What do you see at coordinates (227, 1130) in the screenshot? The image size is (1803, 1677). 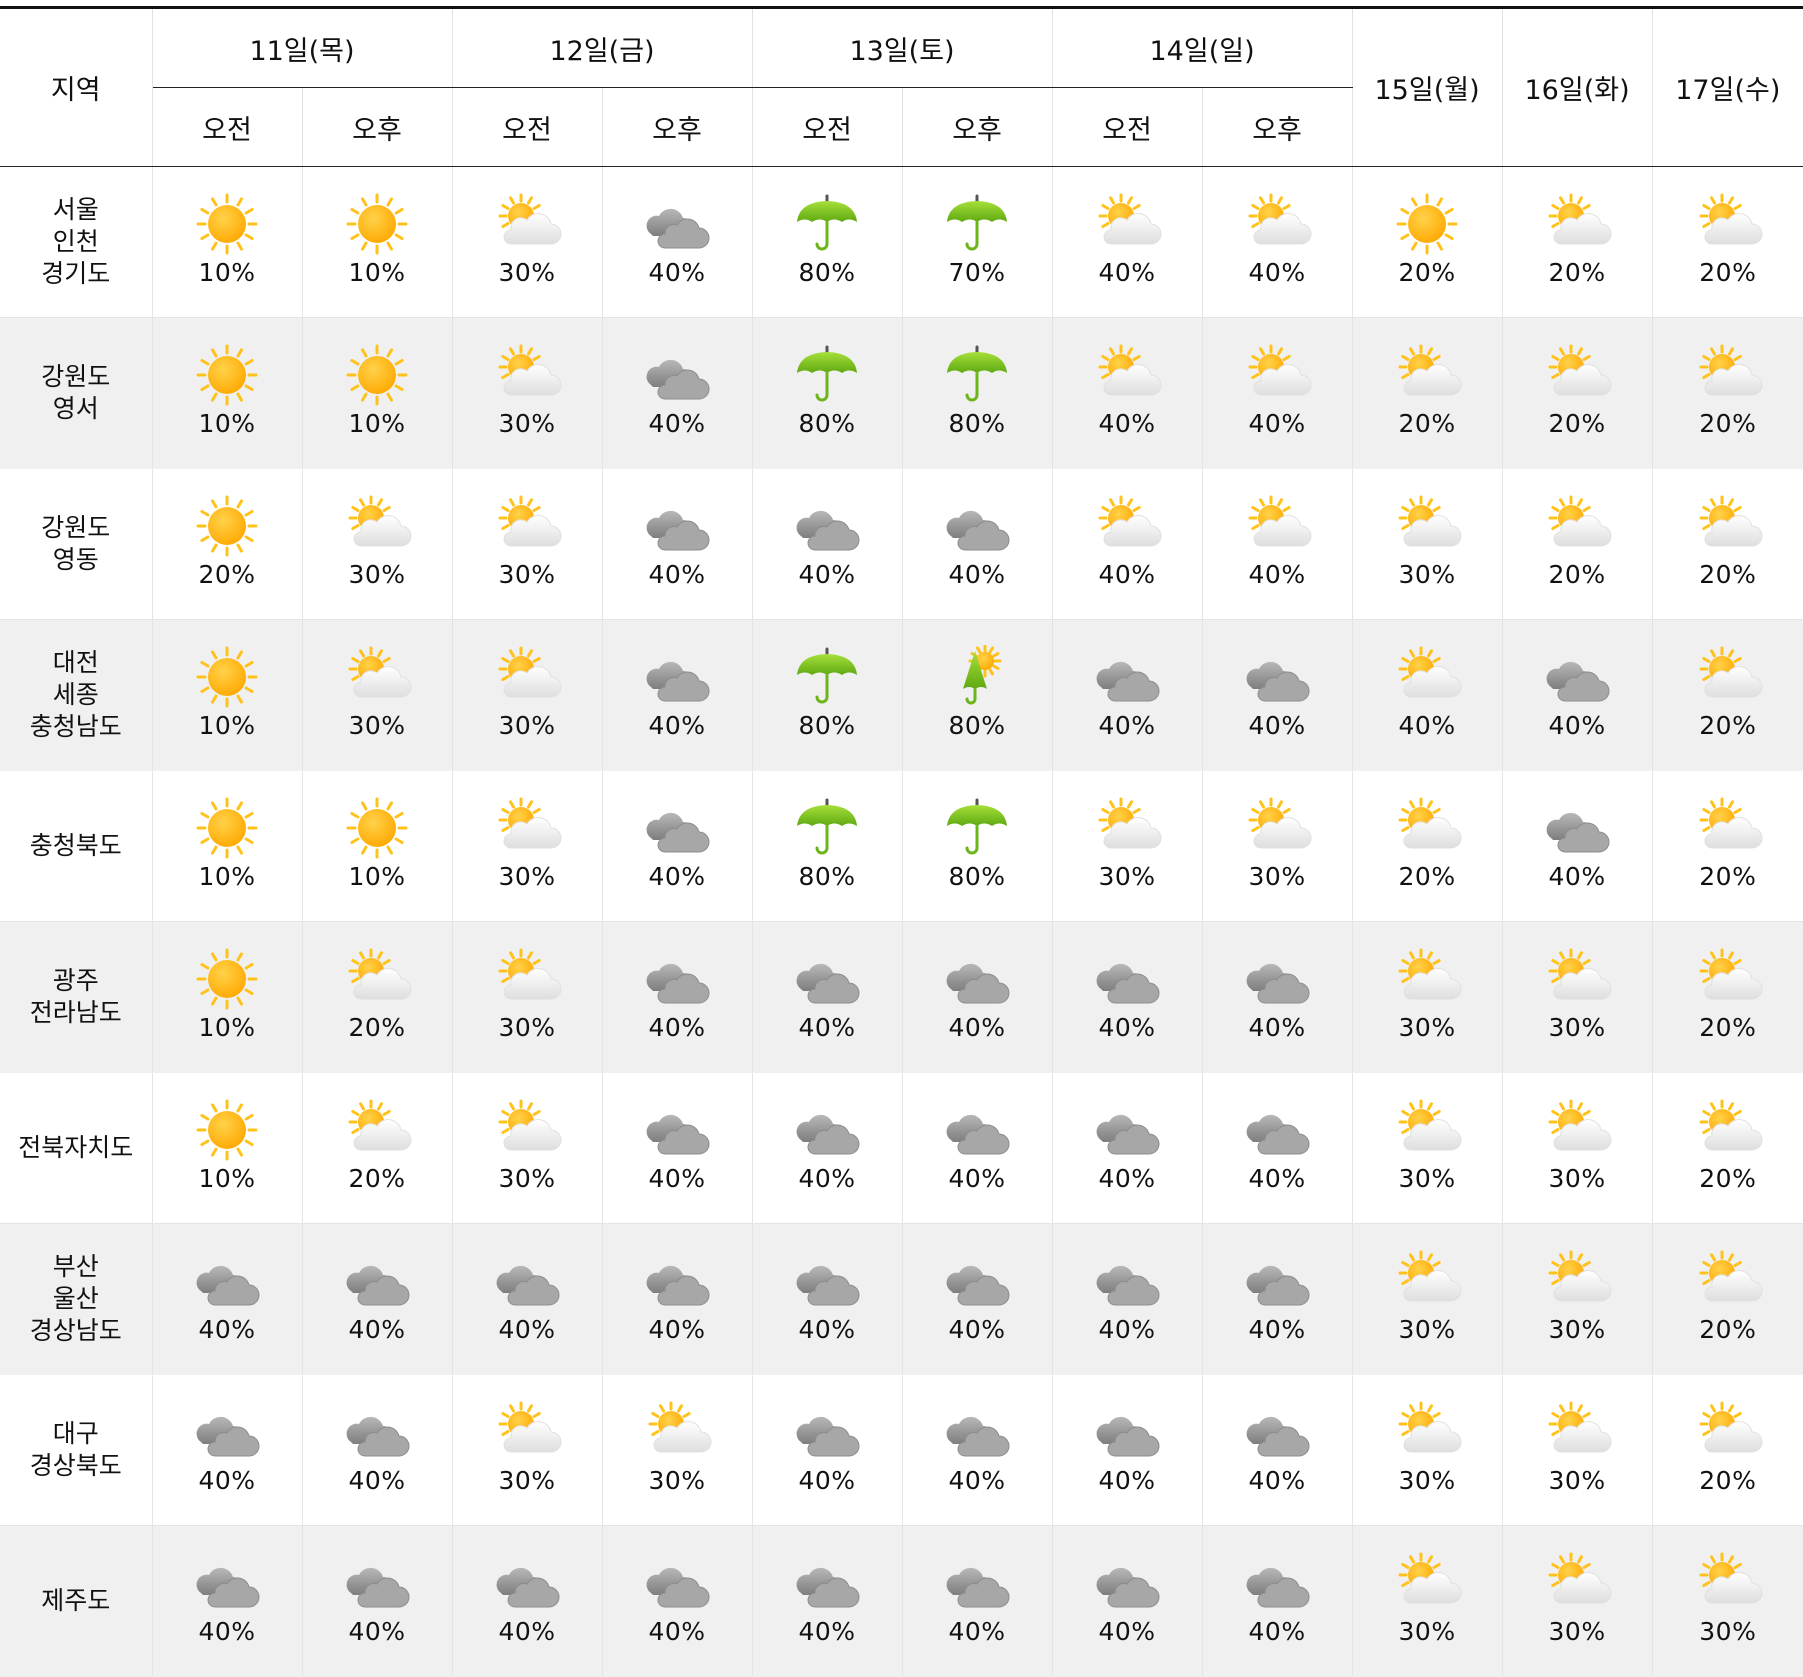 I see `sunny-icon` at bounding box center [227, 1130].